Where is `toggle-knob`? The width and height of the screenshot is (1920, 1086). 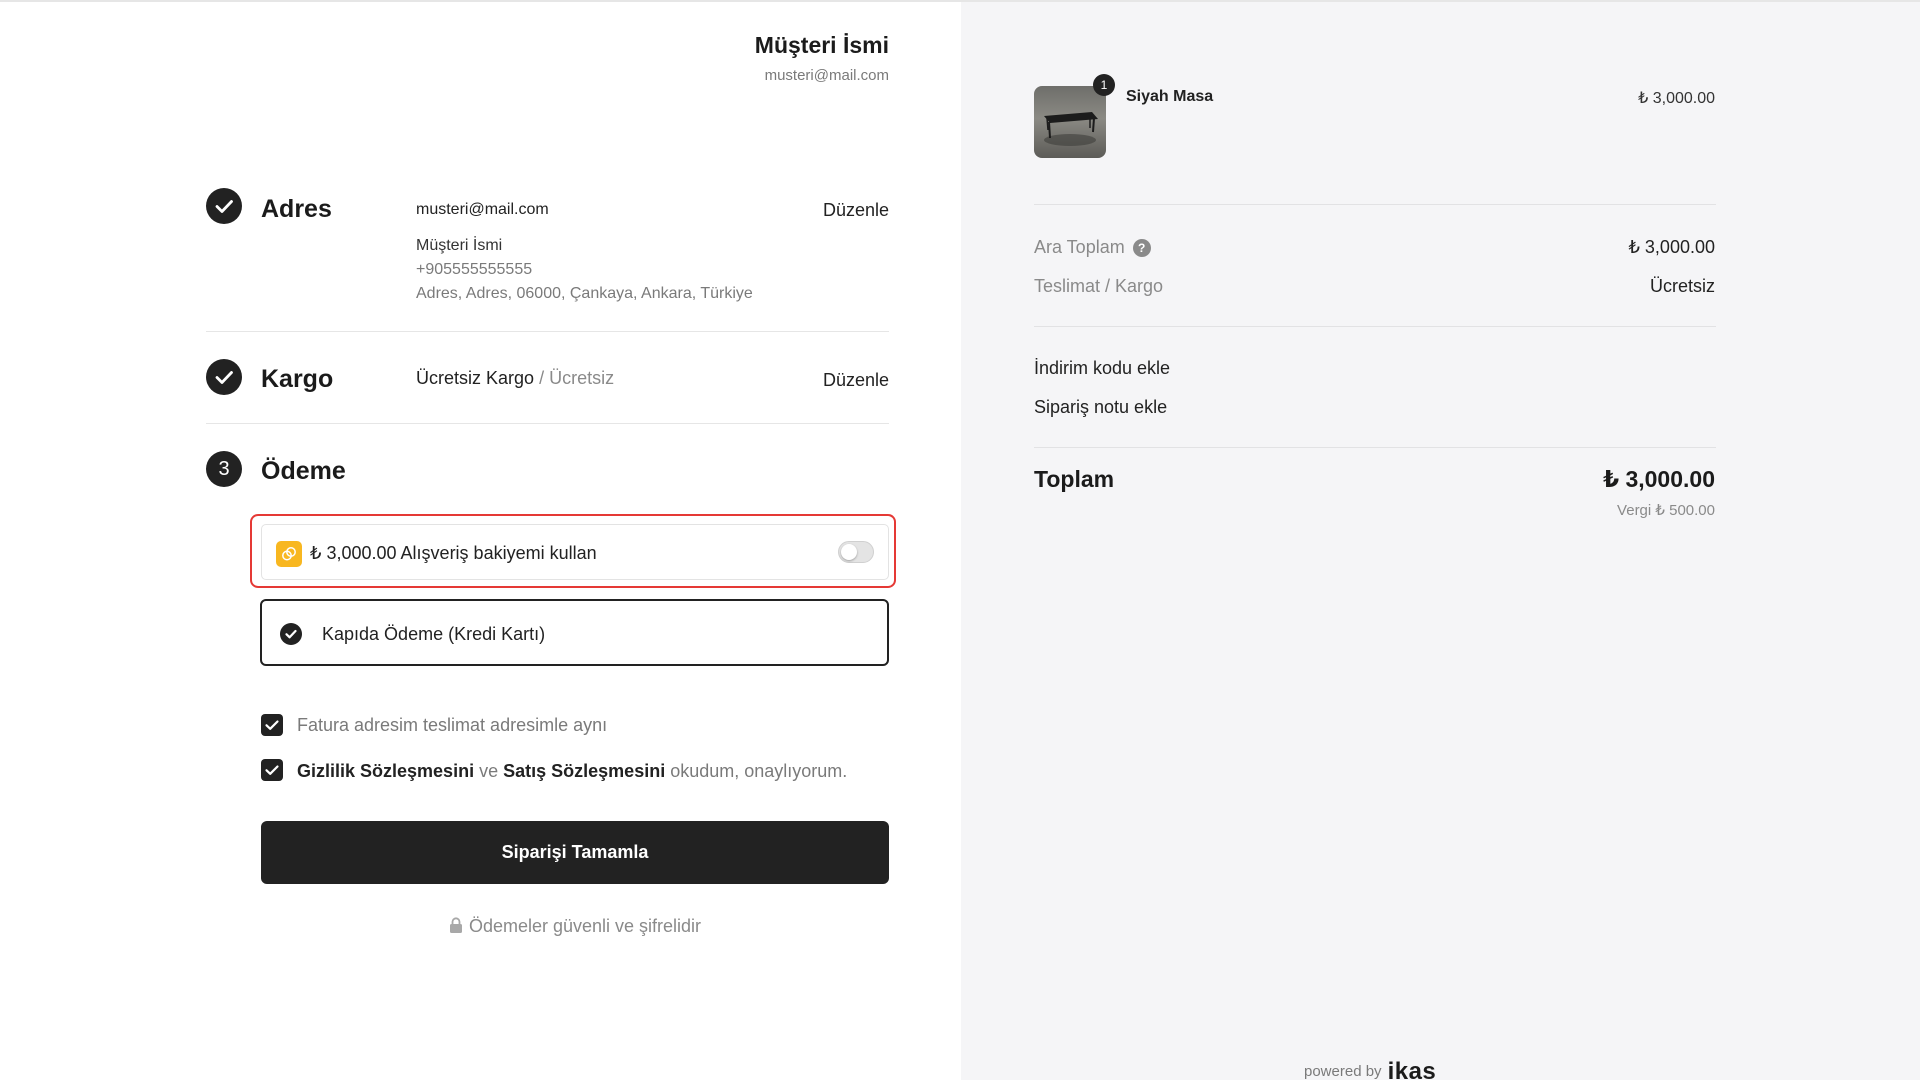
toggle-knob is located at coordinates (849, 552).